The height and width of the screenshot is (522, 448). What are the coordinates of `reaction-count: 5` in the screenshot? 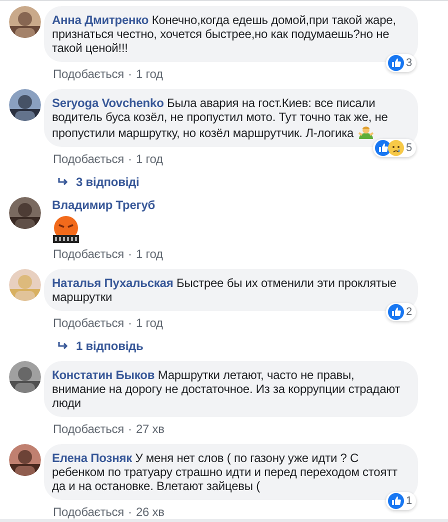 It's located at (394, 148).